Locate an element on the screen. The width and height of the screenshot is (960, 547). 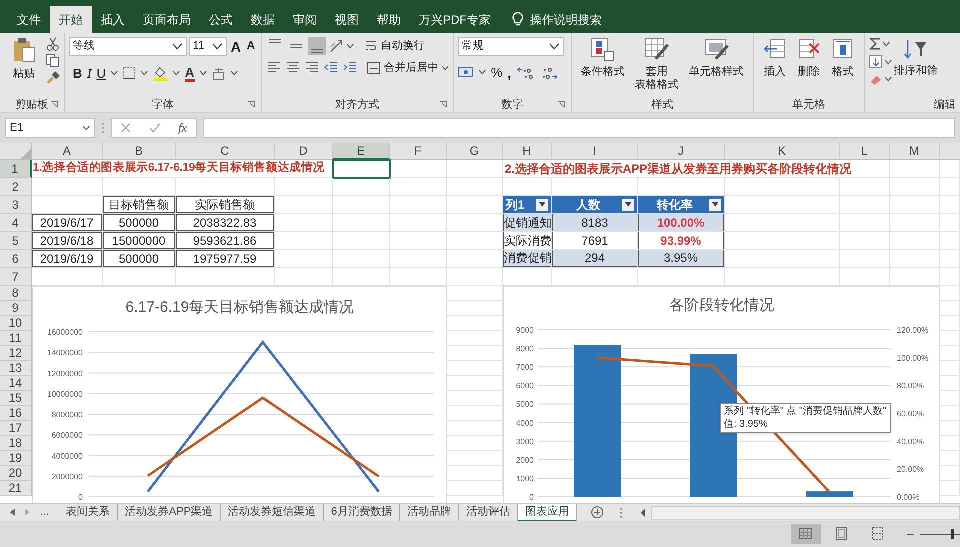
ribbon-tab: 帮助 is located at coordinates (389, 19).